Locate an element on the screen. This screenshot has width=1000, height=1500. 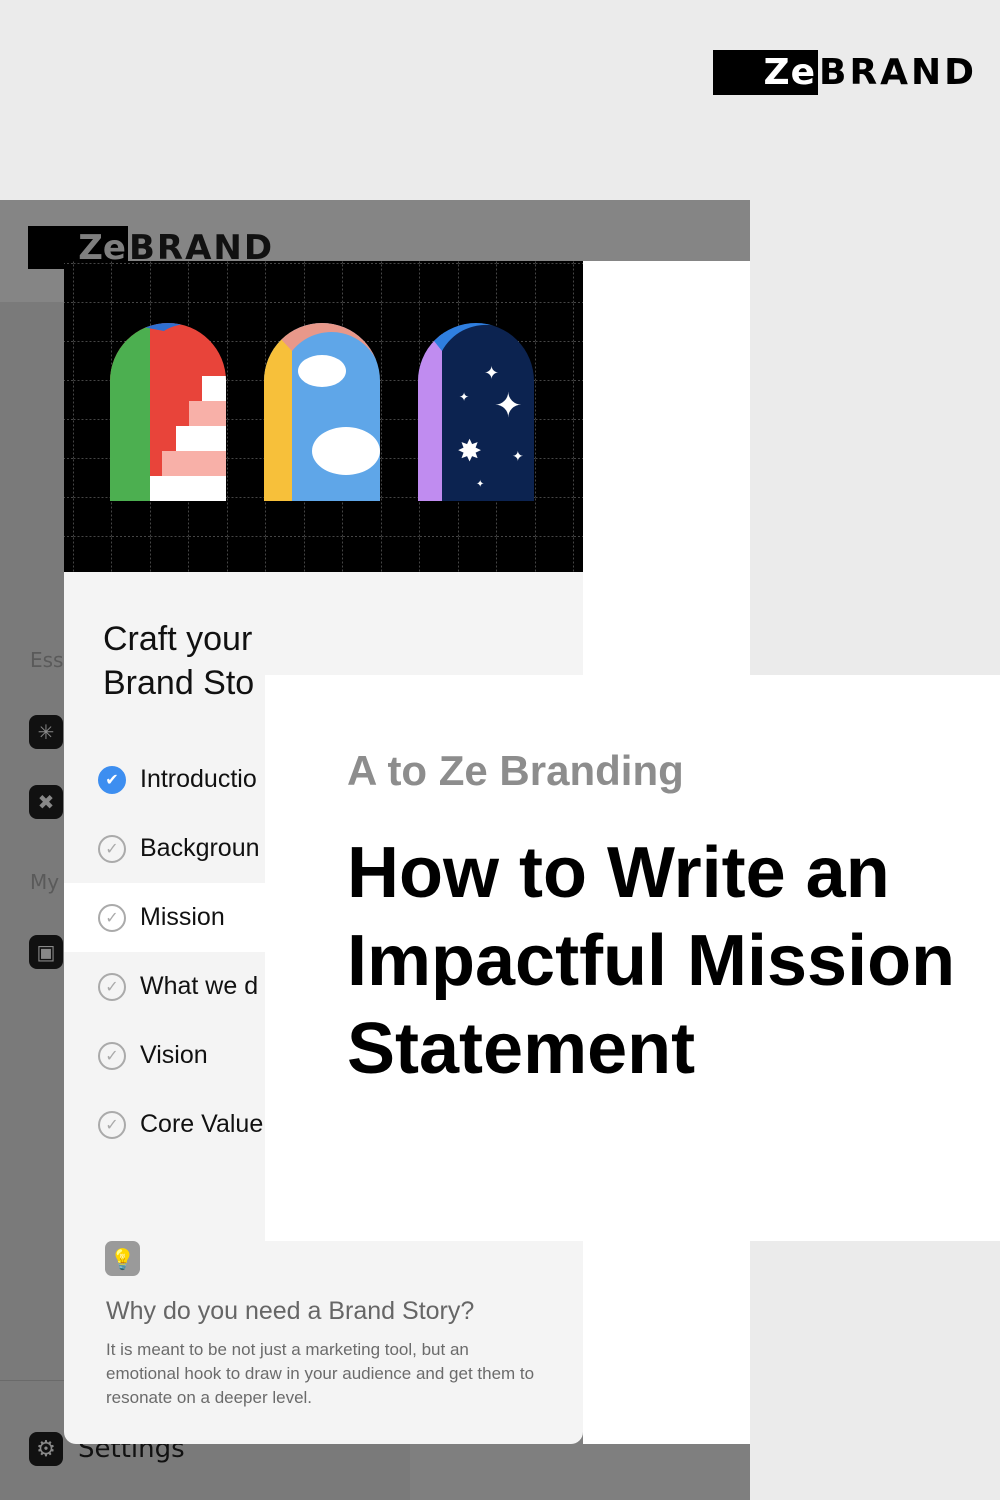
sidebar-section-my: My is located at coordinates (45, 882).